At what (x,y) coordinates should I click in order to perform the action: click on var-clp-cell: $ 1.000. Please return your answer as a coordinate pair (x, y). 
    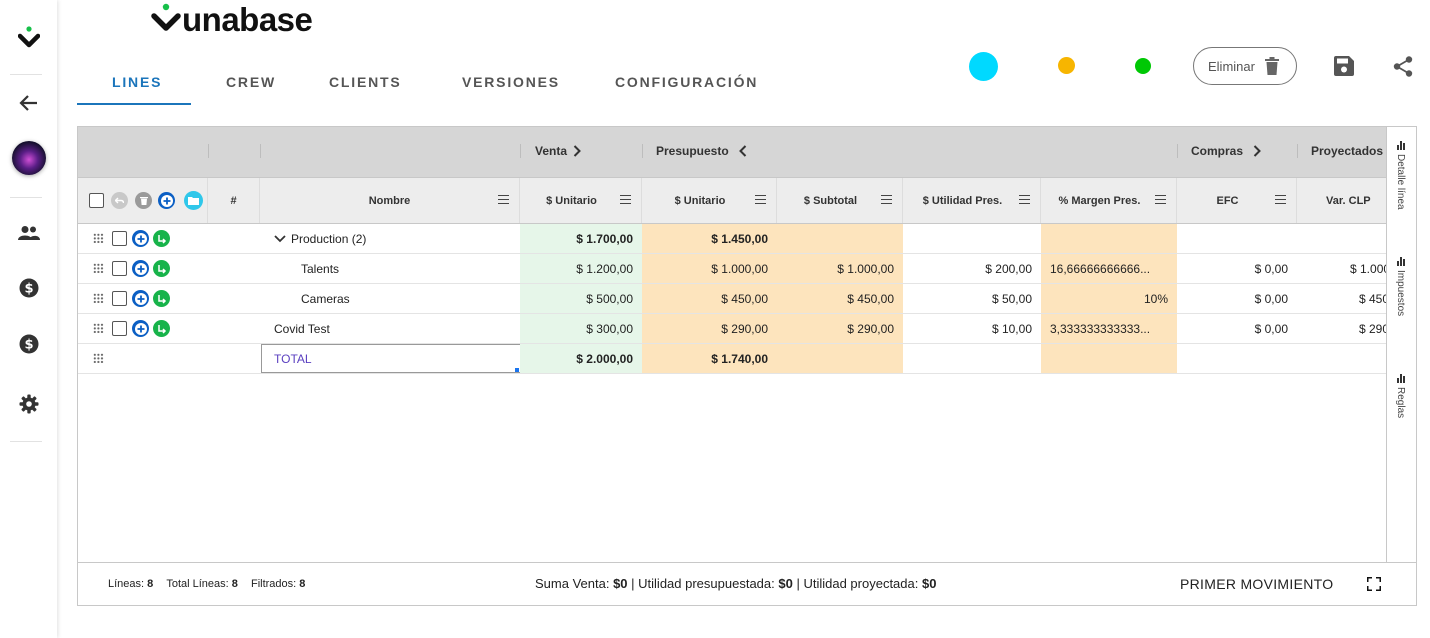
    Looking at the image, I should click on (1341, 268).